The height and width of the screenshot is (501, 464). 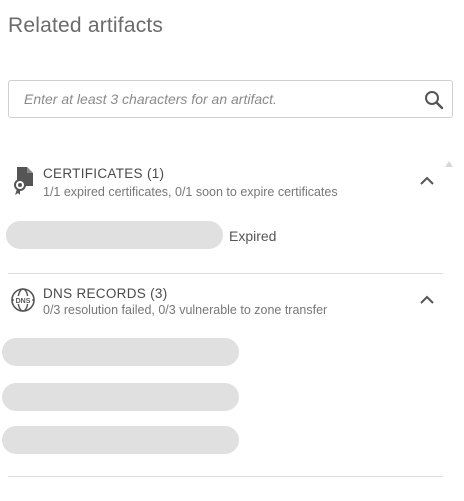 What do you see at coordinates (159, 293) in the screenshot?
I see `section-count: (3)` at bounding box center [159, 293].